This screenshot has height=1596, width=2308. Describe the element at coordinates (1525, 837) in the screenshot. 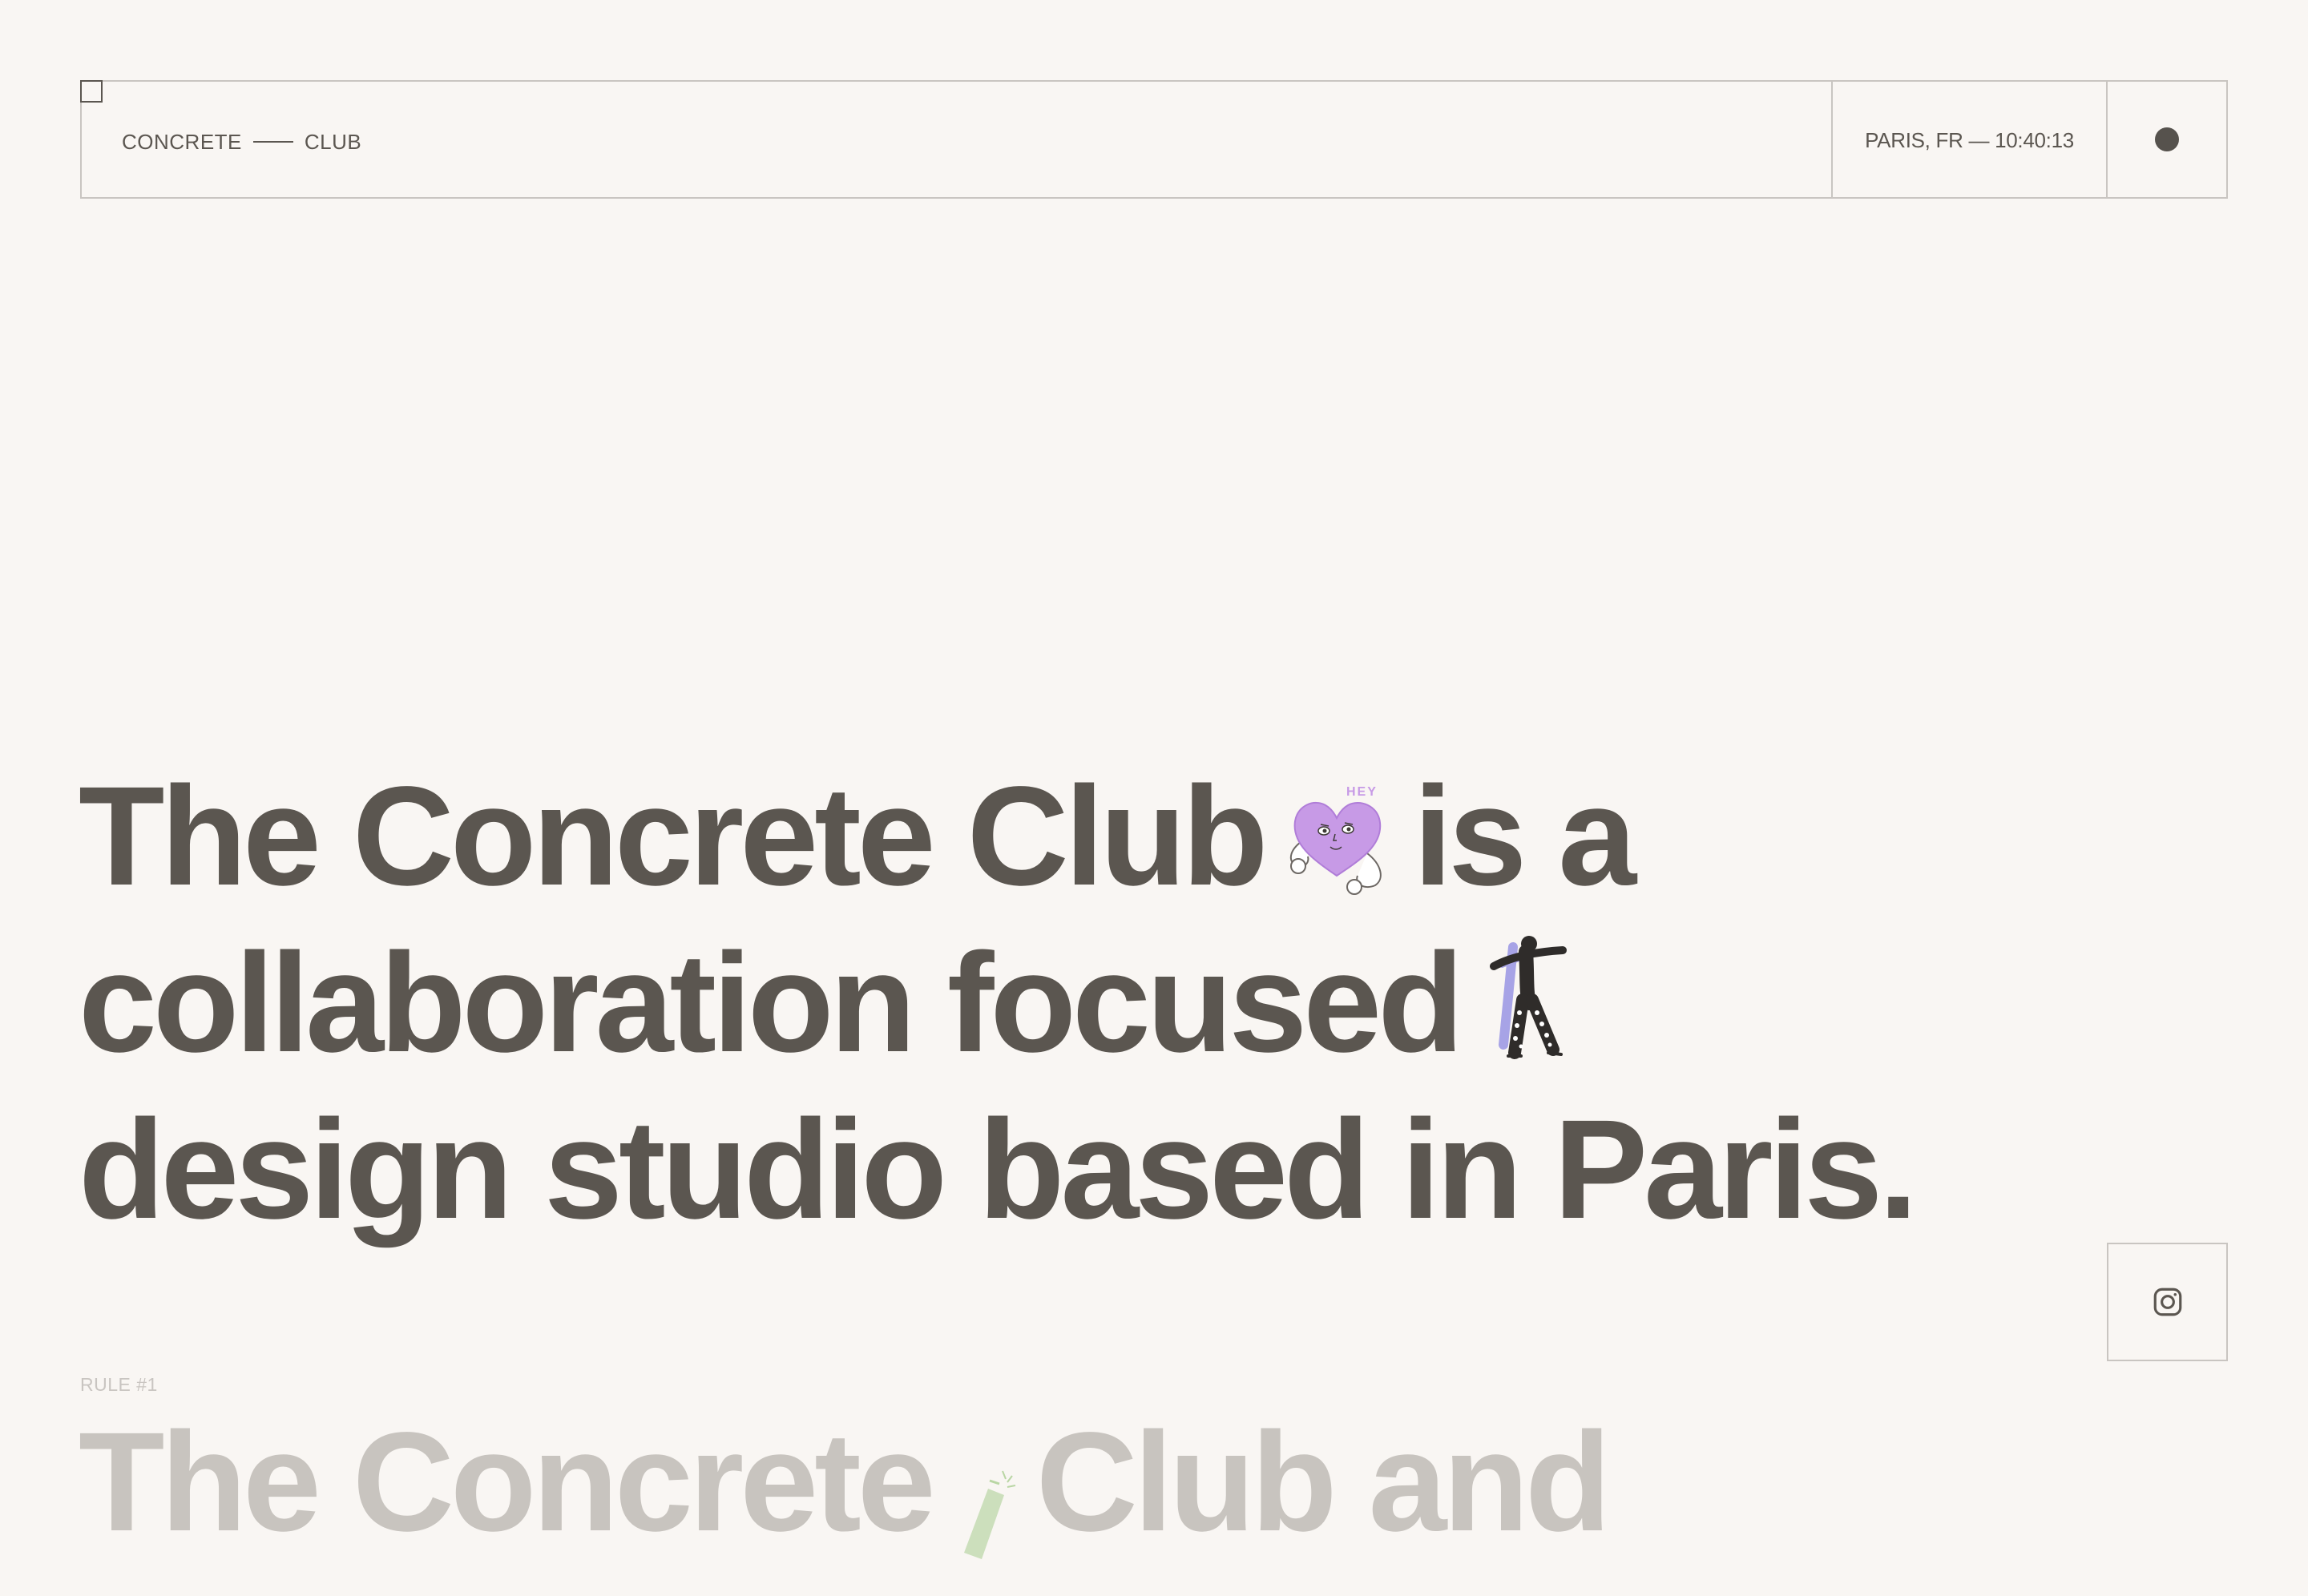

I see `hero-text-is-a: is a` at that location.